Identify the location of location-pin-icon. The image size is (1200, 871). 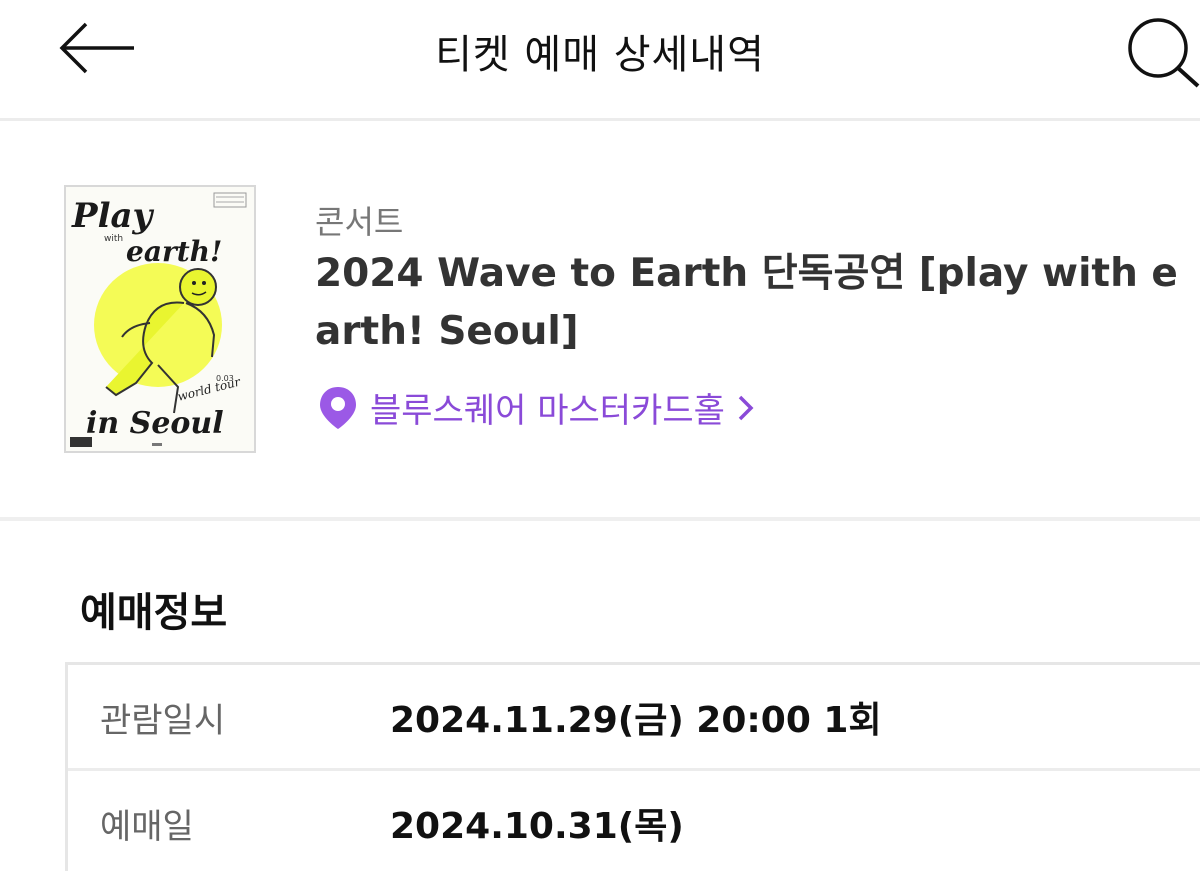
(338, 407).